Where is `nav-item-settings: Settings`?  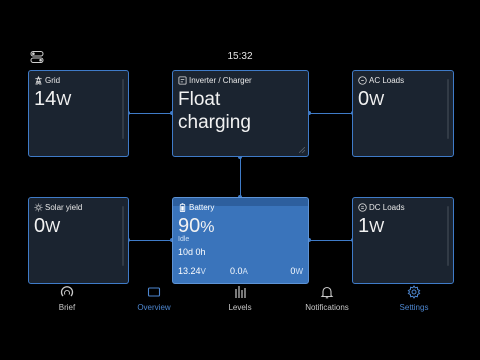
nav-item-settings: Settings is located at coordinates (414, 300).